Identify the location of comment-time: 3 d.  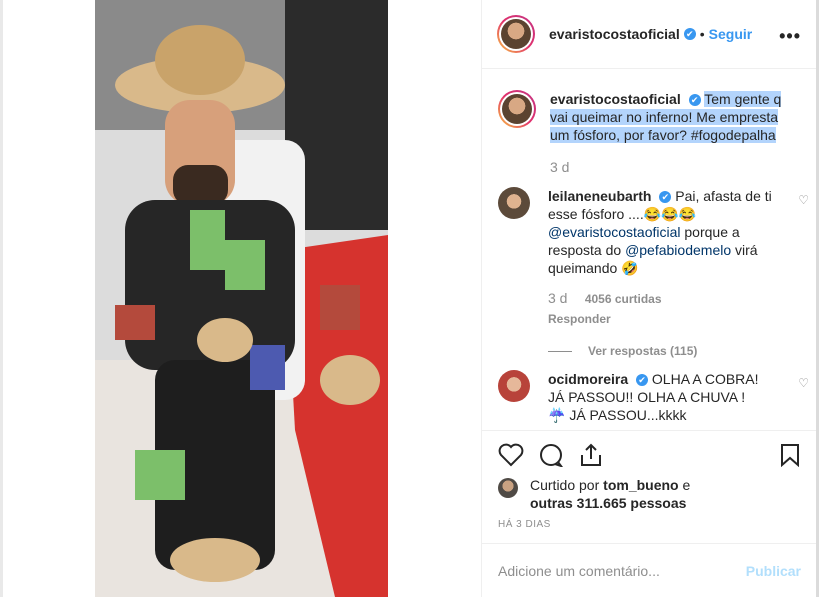
(557, 298).